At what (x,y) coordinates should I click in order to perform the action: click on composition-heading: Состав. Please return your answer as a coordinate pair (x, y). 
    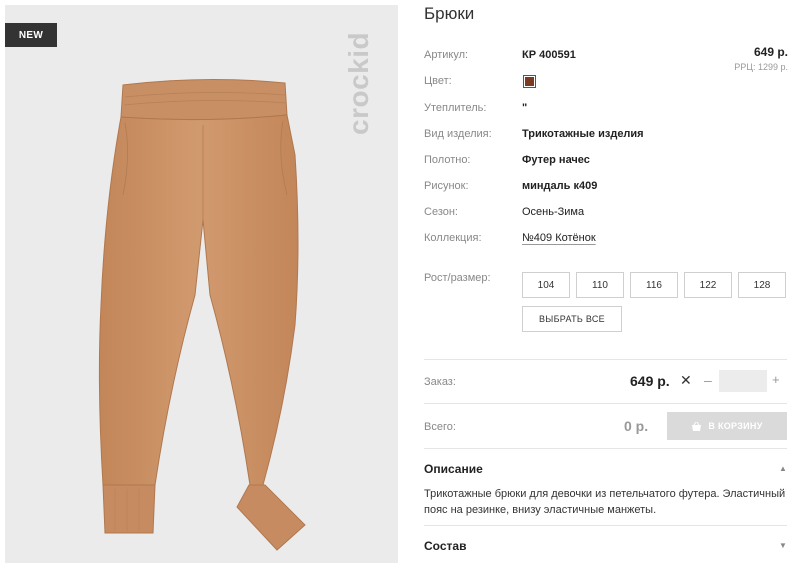
    Looking at the image, I should click on (445, 546).